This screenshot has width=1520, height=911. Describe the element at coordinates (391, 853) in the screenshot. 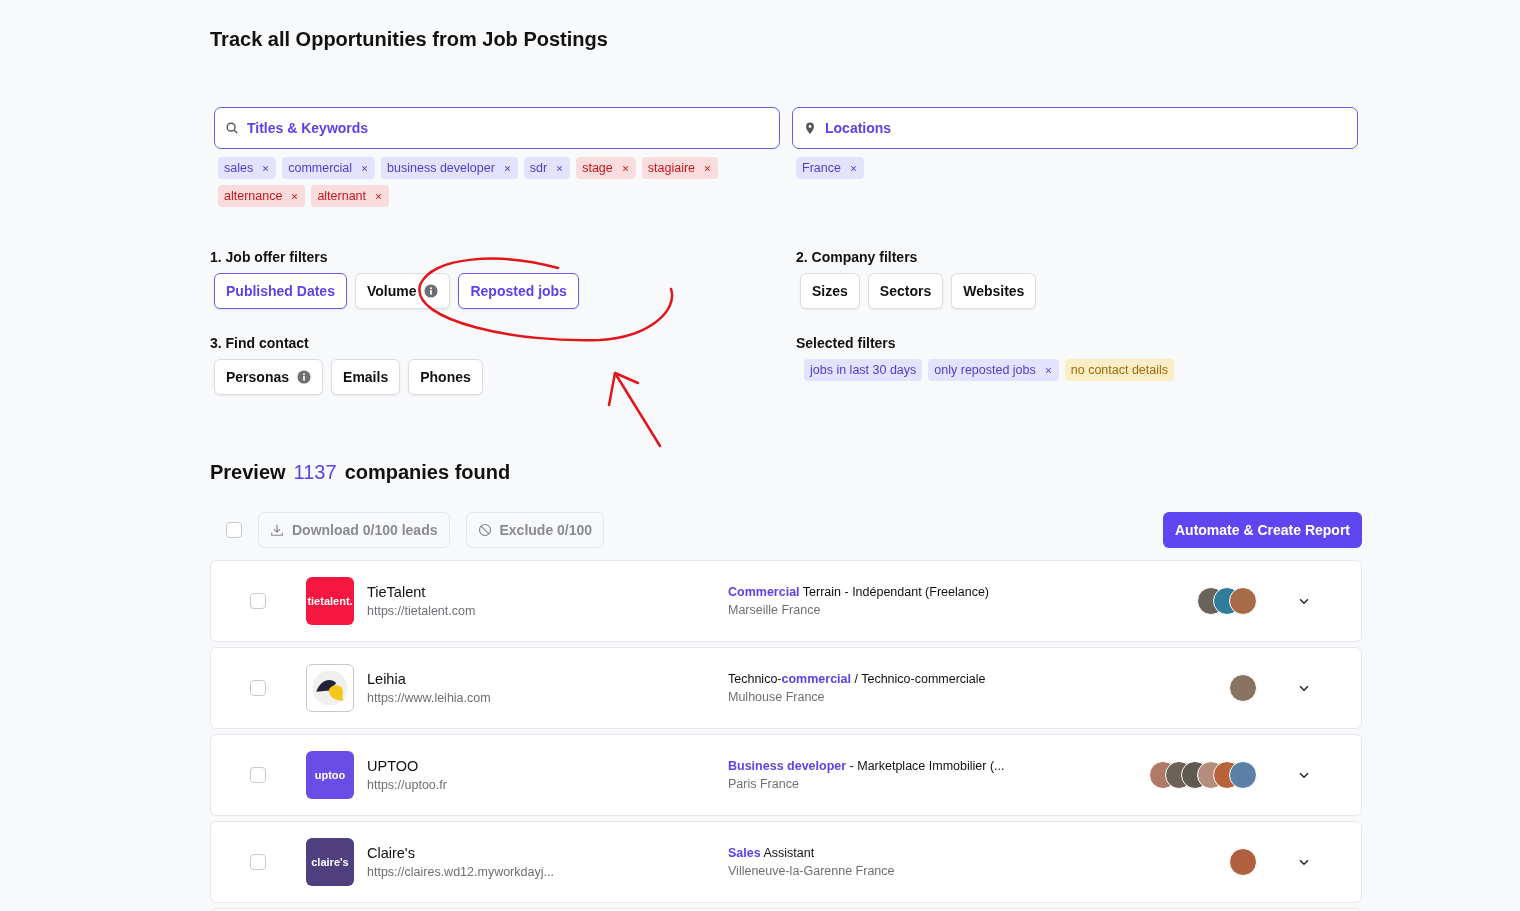

I see `company-name: Claire's` at that location.